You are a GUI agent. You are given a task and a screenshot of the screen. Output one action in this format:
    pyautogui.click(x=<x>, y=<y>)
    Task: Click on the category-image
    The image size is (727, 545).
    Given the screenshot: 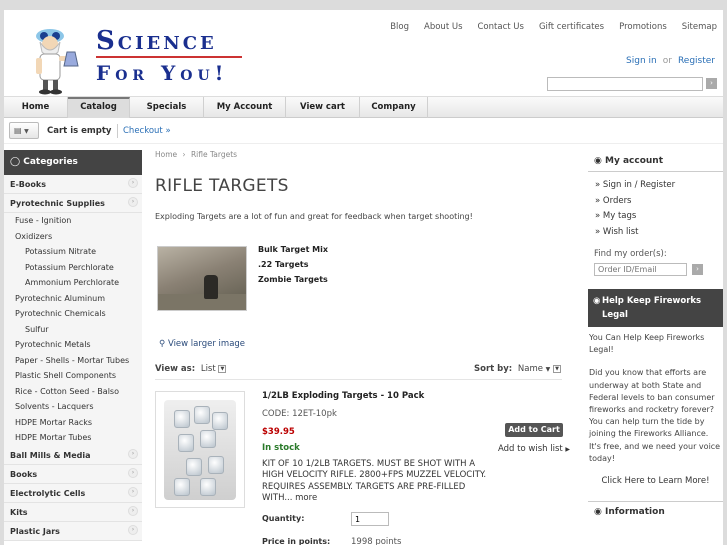 What is the action you would take?
    pyautogui.click(x=202, y=278)
    